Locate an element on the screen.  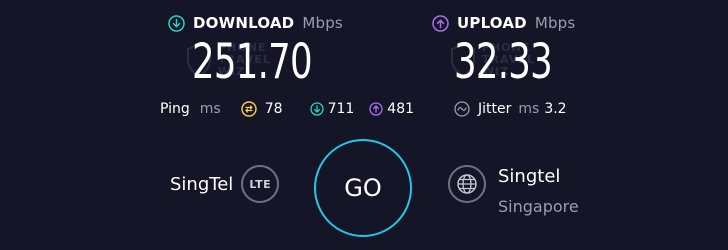
upload-speed-value: 32.33 is located at coordinates (503, 62).